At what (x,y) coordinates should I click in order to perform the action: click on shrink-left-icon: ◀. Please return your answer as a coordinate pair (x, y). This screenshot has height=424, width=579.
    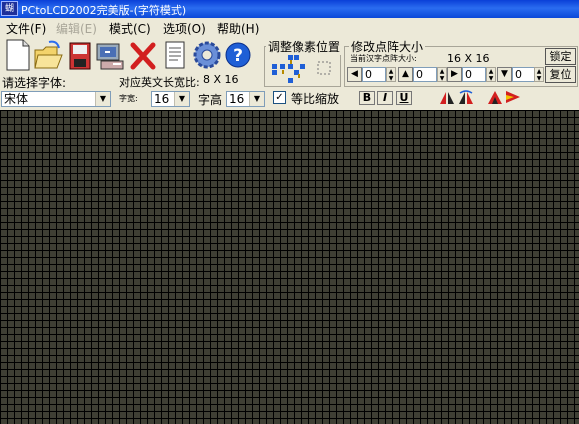
    Looking at the image, I should click on (354, 74).